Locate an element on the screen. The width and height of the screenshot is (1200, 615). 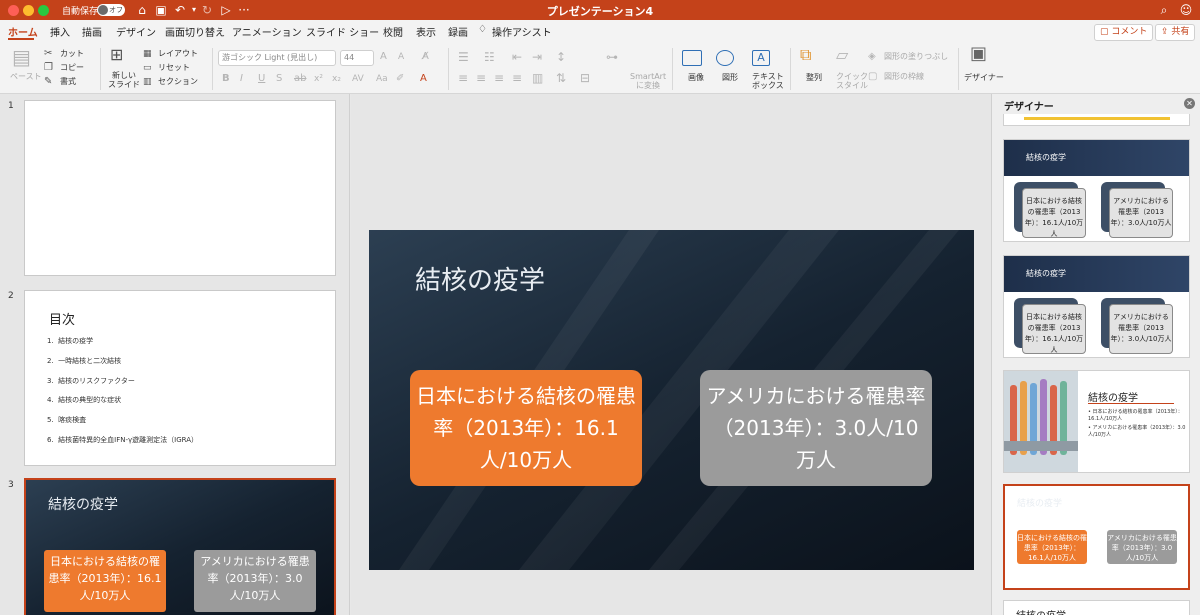
layout-icon: ▦ is located at coordinates (147, 54).